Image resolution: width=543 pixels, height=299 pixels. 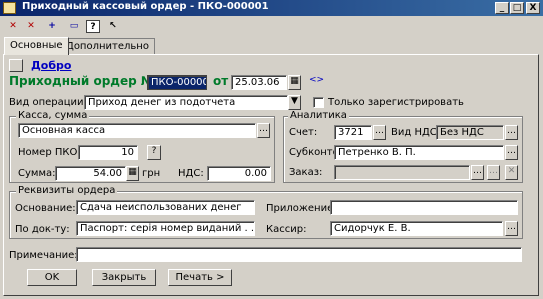 I want to click on subconto-field: Петренко В. П., so click(x=419, y=152).